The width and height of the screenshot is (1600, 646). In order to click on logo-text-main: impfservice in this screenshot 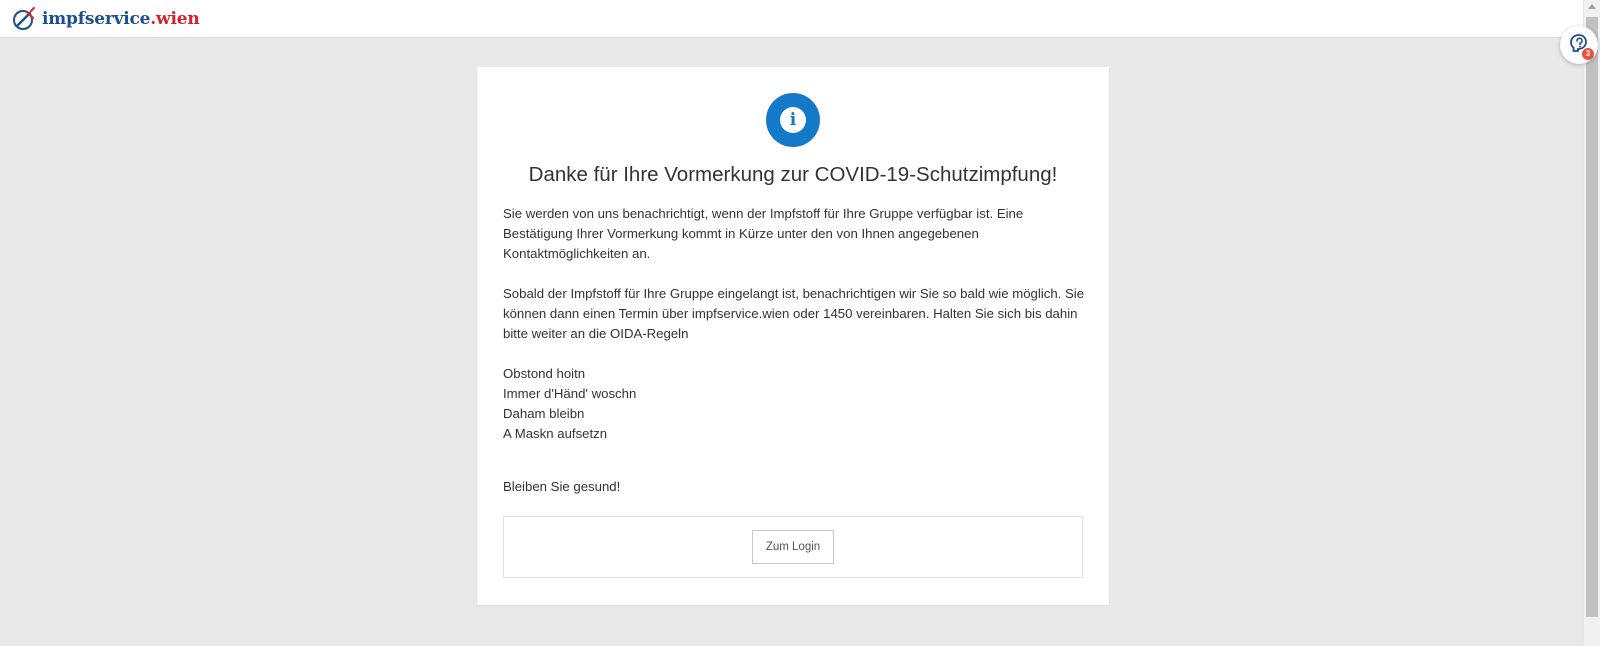, I will do `click(96, 18)`.